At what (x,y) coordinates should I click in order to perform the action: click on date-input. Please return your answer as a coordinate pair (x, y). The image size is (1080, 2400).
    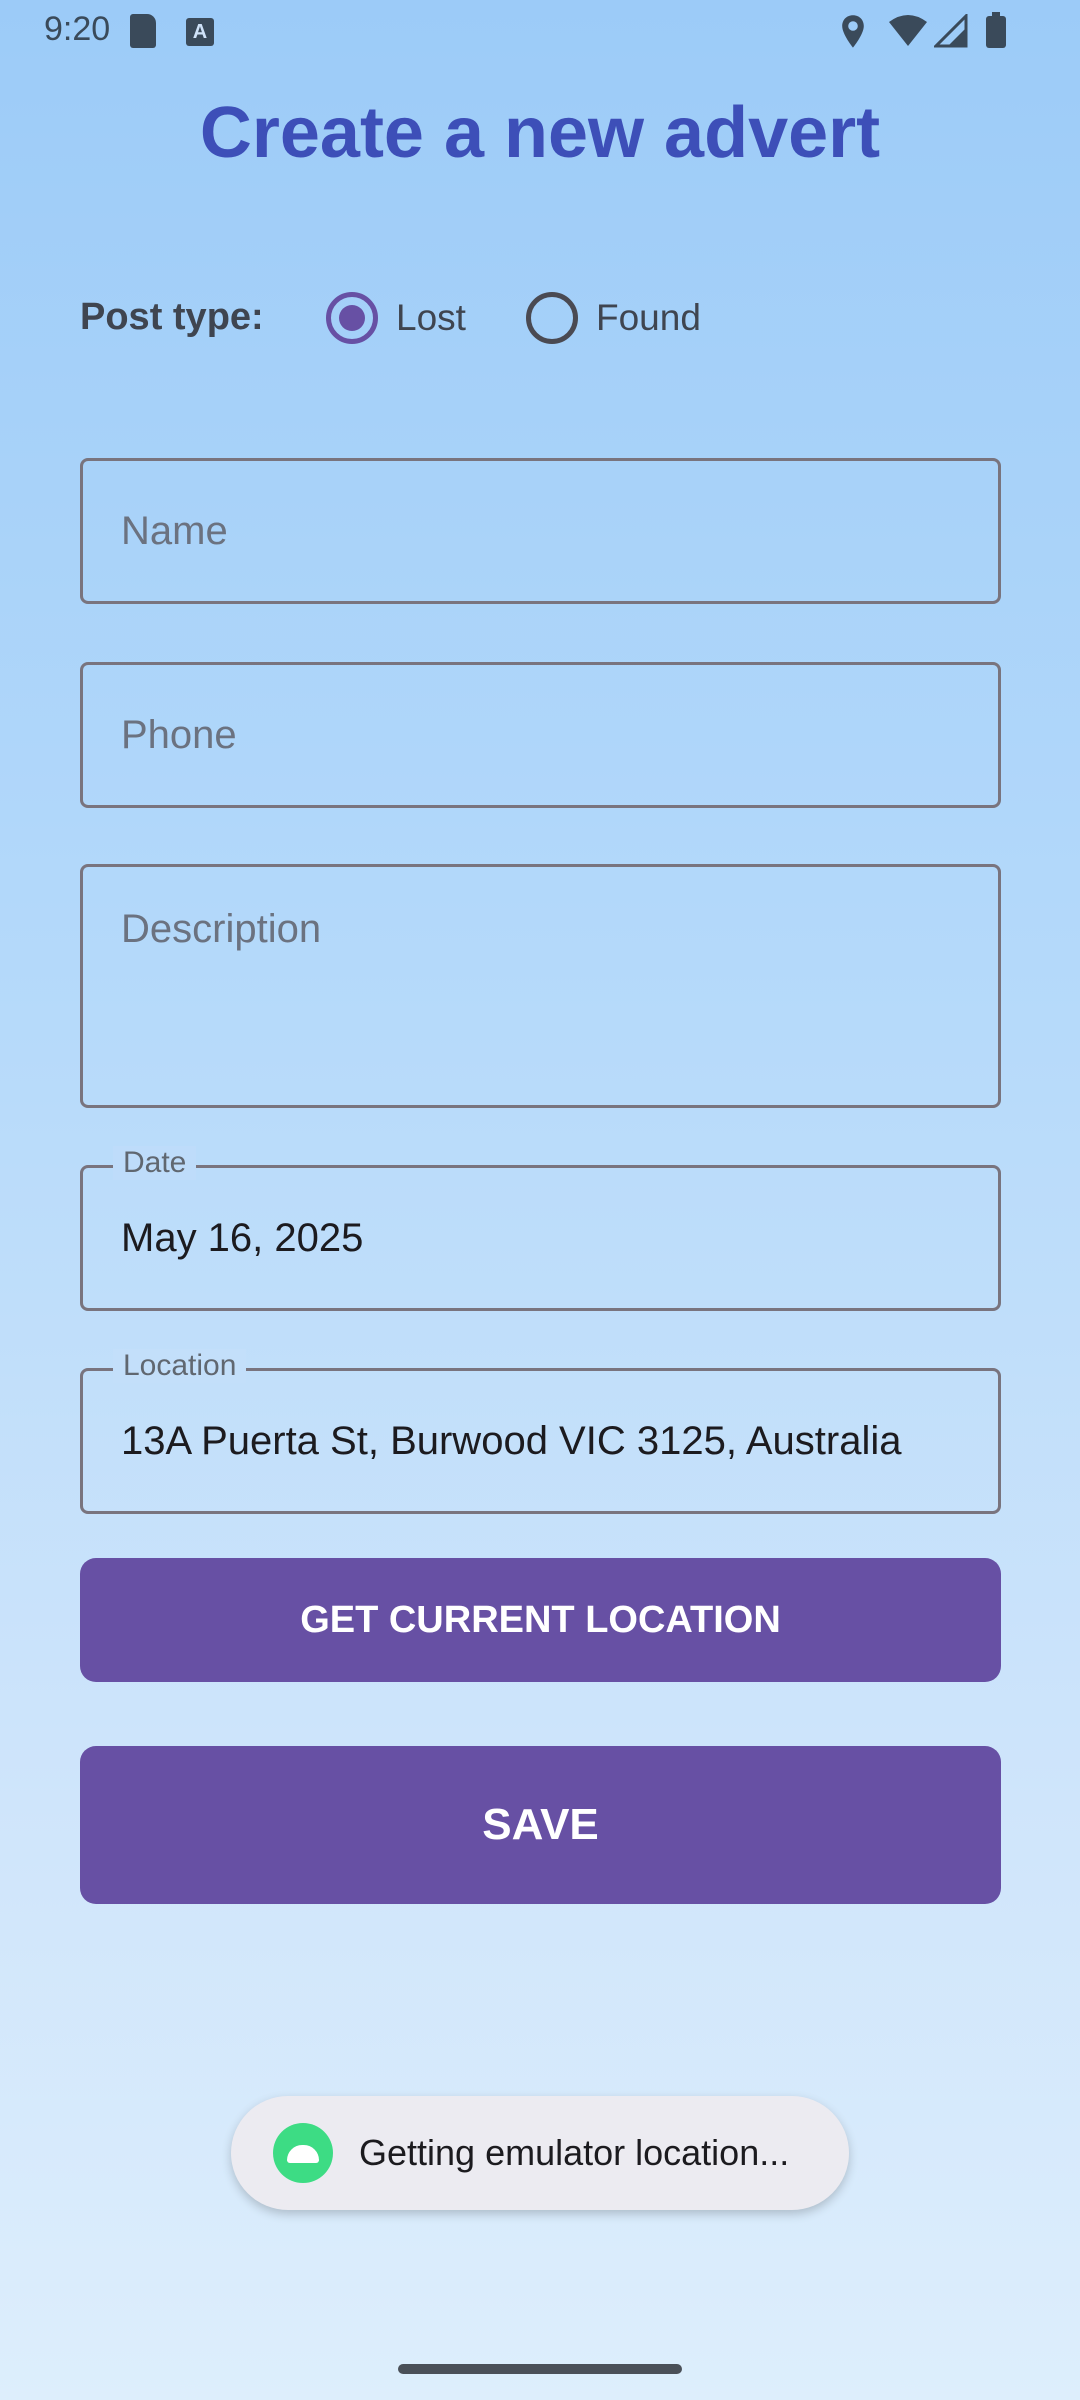
    Looking at the image, I should click on (549, 1238).